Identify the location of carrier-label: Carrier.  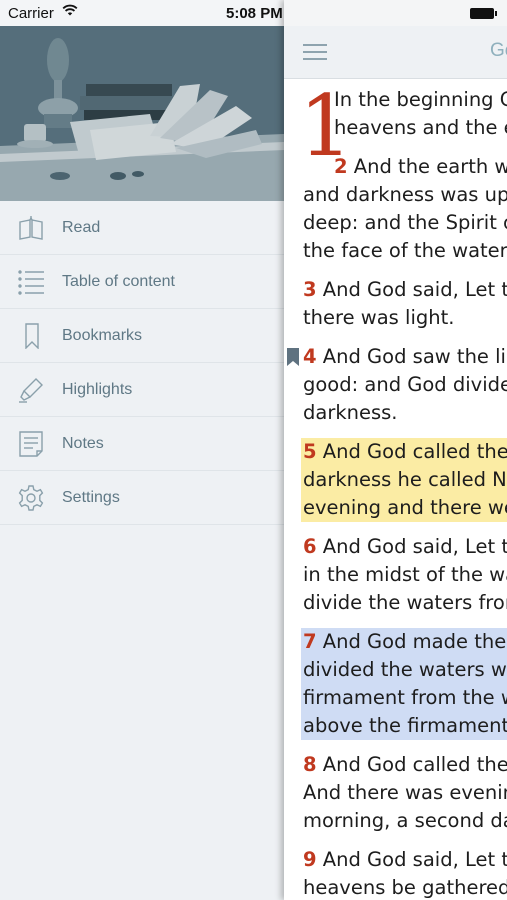
(31, 13).